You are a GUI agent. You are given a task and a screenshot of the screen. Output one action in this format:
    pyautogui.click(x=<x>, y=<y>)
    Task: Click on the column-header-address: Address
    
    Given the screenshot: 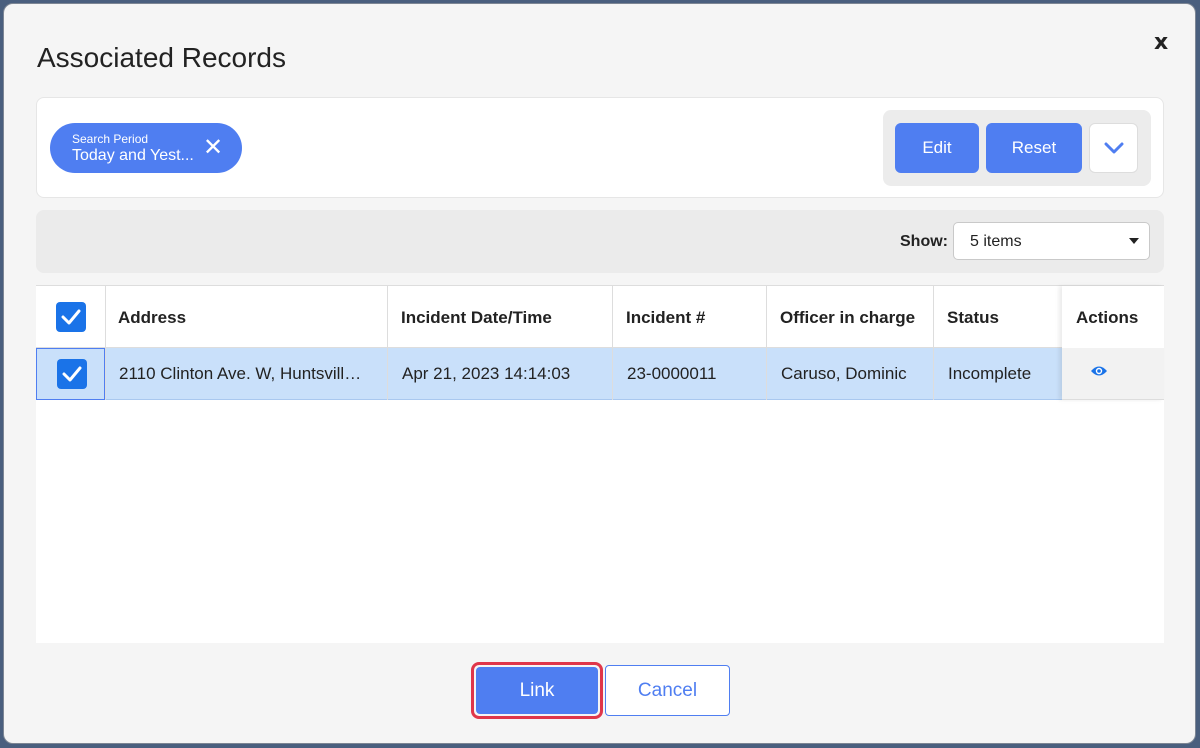 What is the action you would take?
    pyautogui.click(x=152, y=318)
    